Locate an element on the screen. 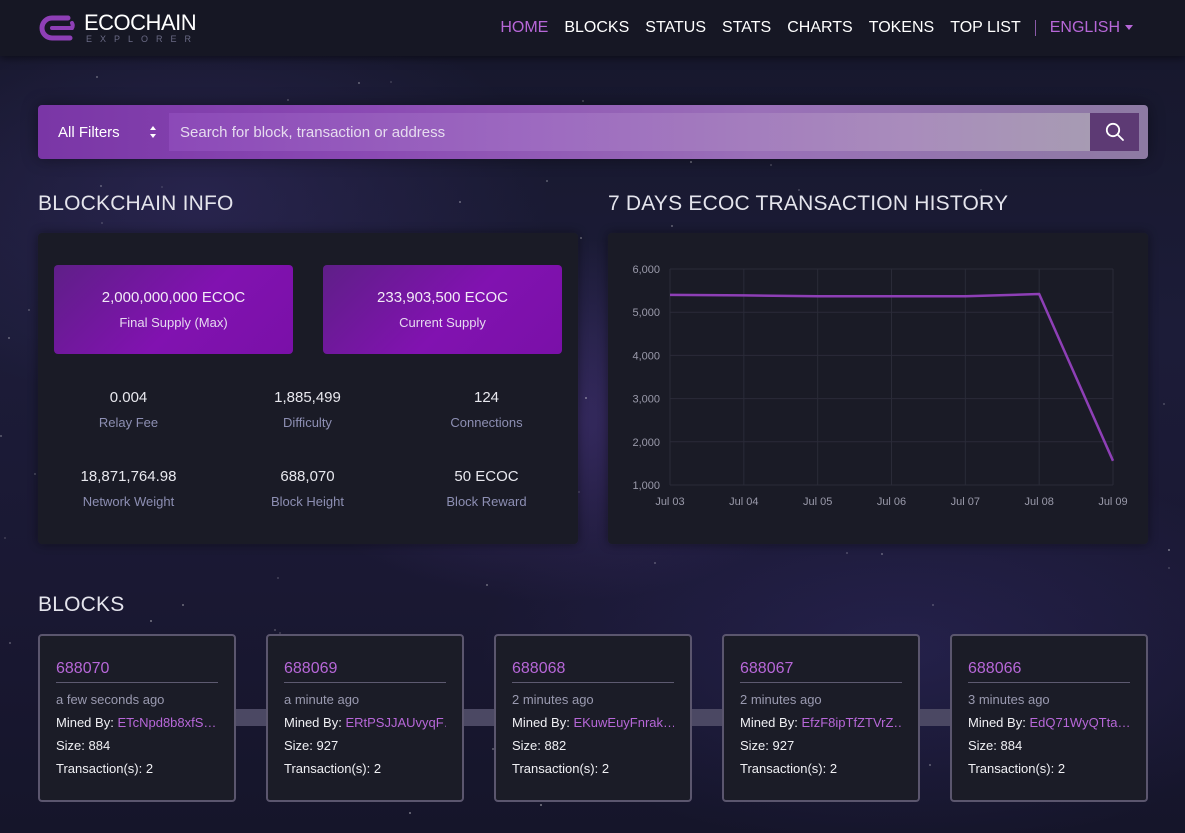 This screenshot has height=833, width=1185. stat-label: Block Height is located at coordinates (307, 501).